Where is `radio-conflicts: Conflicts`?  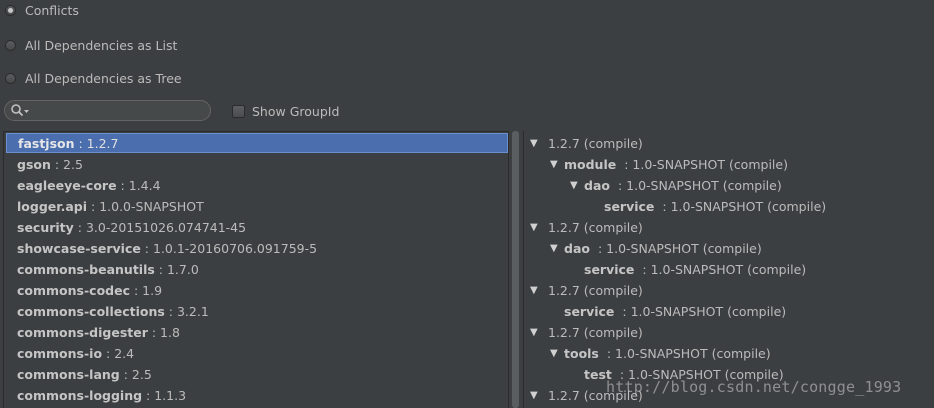 radio-conflicts: Conflicts is located at coordinates (42, 10).